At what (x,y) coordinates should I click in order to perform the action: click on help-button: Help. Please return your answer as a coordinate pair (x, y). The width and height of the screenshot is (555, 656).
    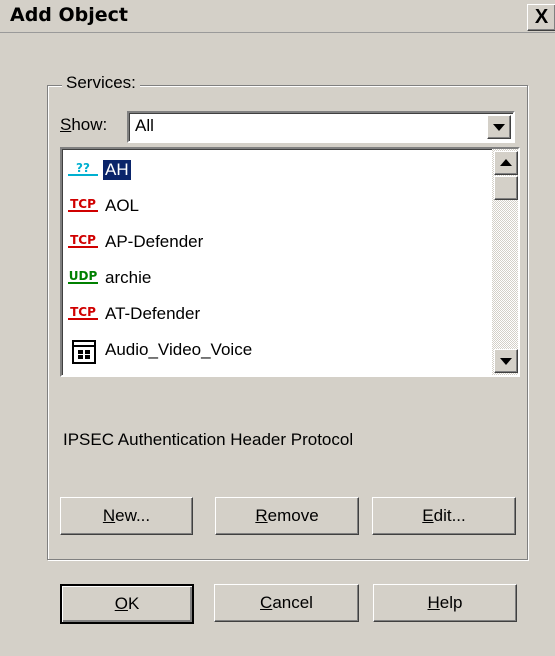
    Looking at the image, I should click on (445, 603).